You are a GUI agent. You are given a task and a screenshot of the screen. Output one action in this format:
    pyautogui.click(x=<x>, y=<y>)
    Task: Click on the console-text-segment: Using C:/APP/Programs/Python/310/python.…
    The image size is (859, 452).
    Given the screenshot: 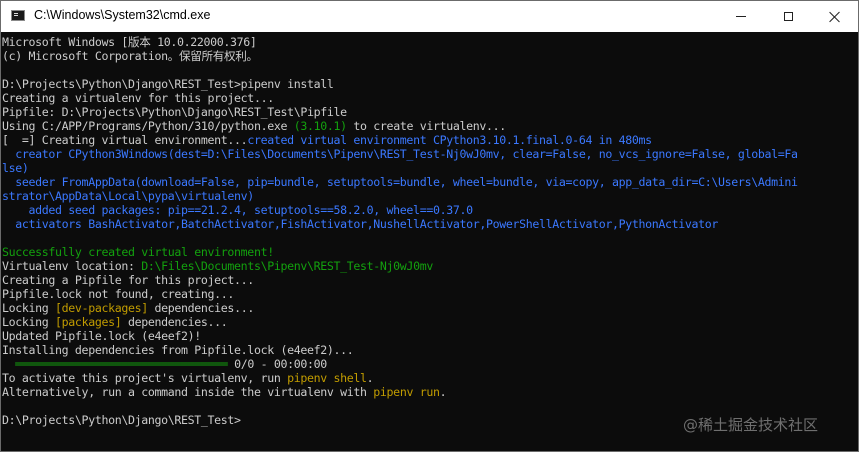 What is the action you would take?
    pyautogui.click(x=148, y=126)
    